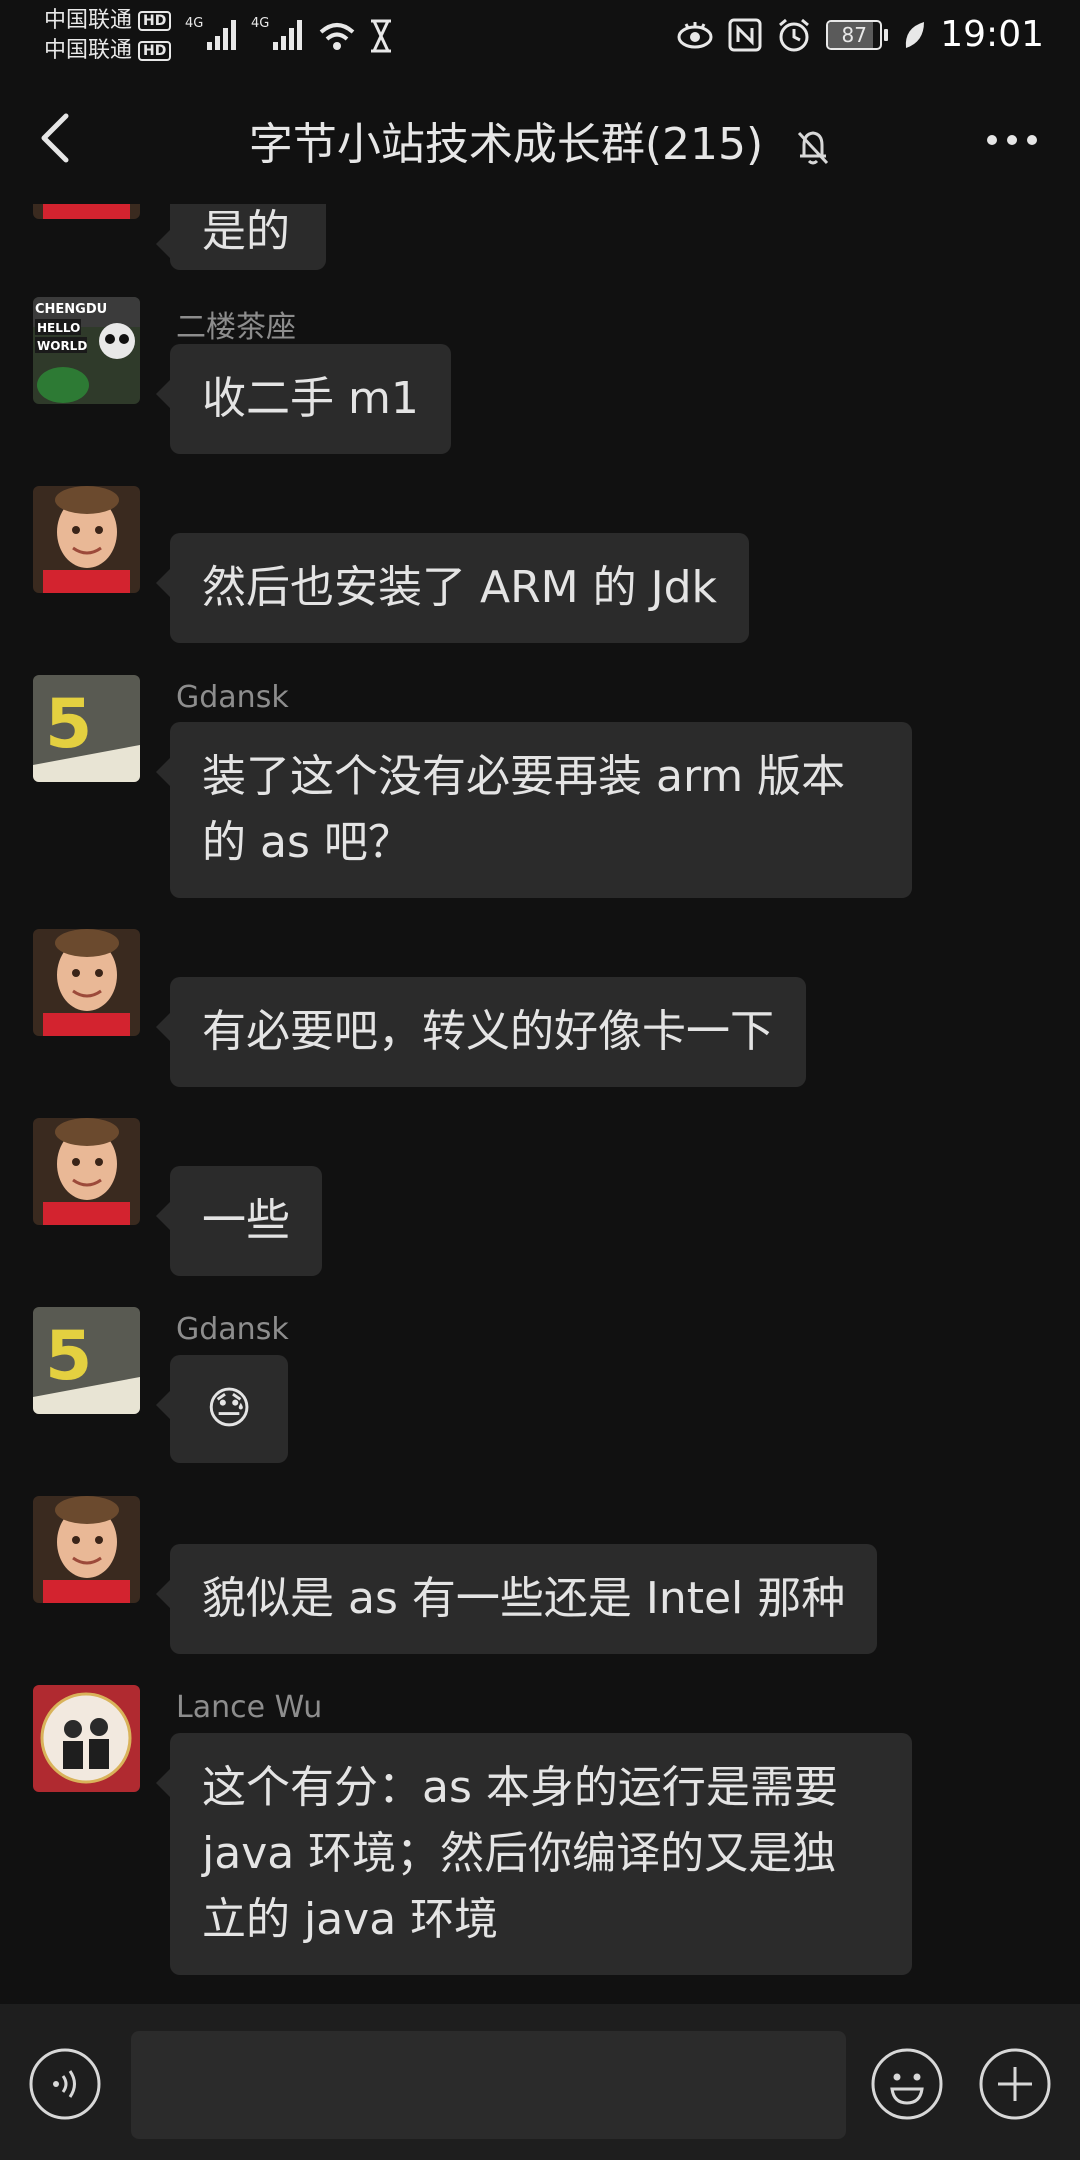 The height and width of the screenshot is (2160, 1080). I want to click on emoji-icon, so click(907, 2084).